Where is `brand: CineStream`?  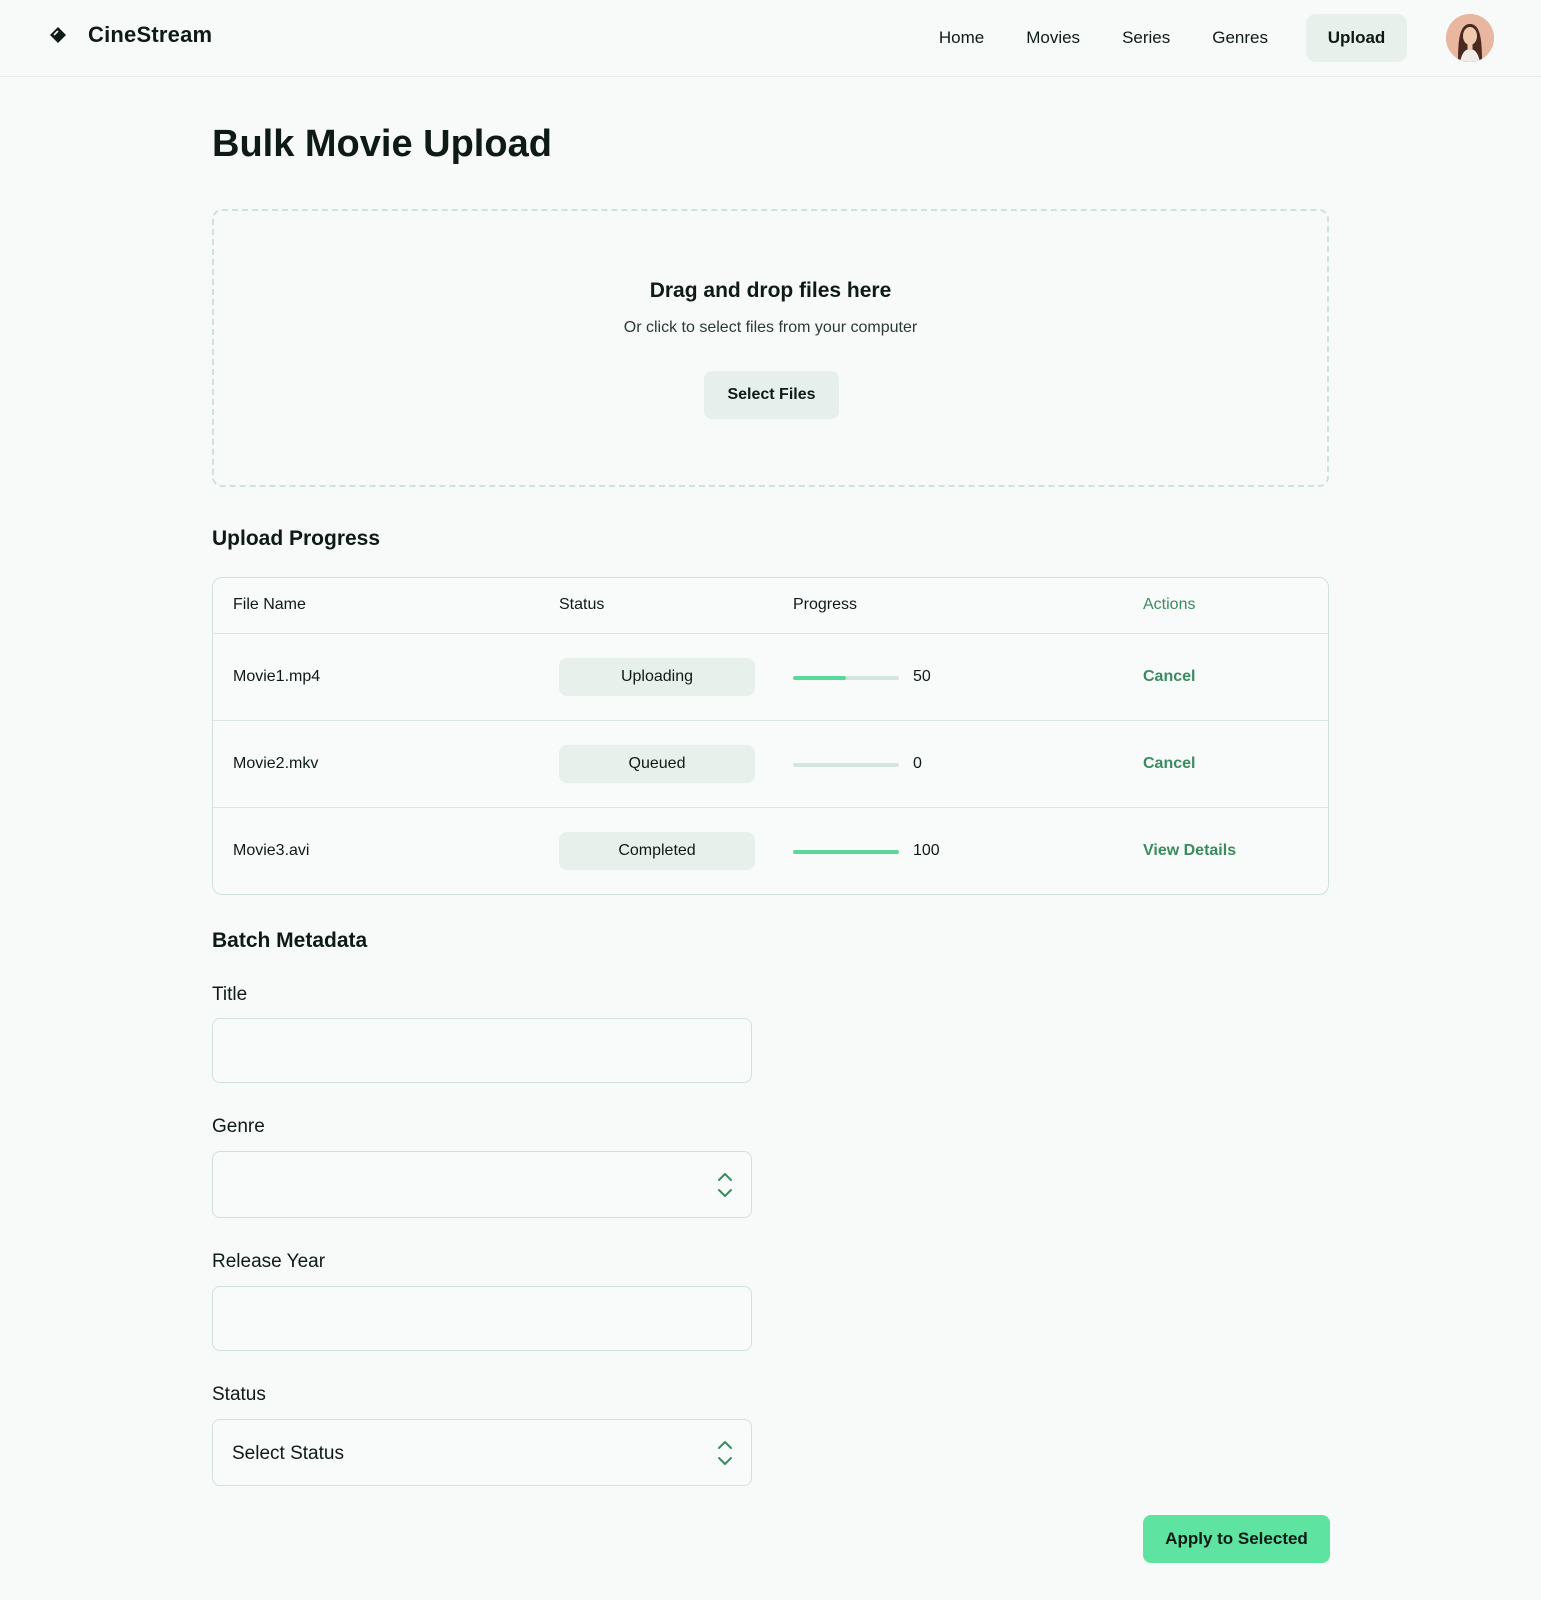
brand: CineStream is located at coordinates (130, 35).